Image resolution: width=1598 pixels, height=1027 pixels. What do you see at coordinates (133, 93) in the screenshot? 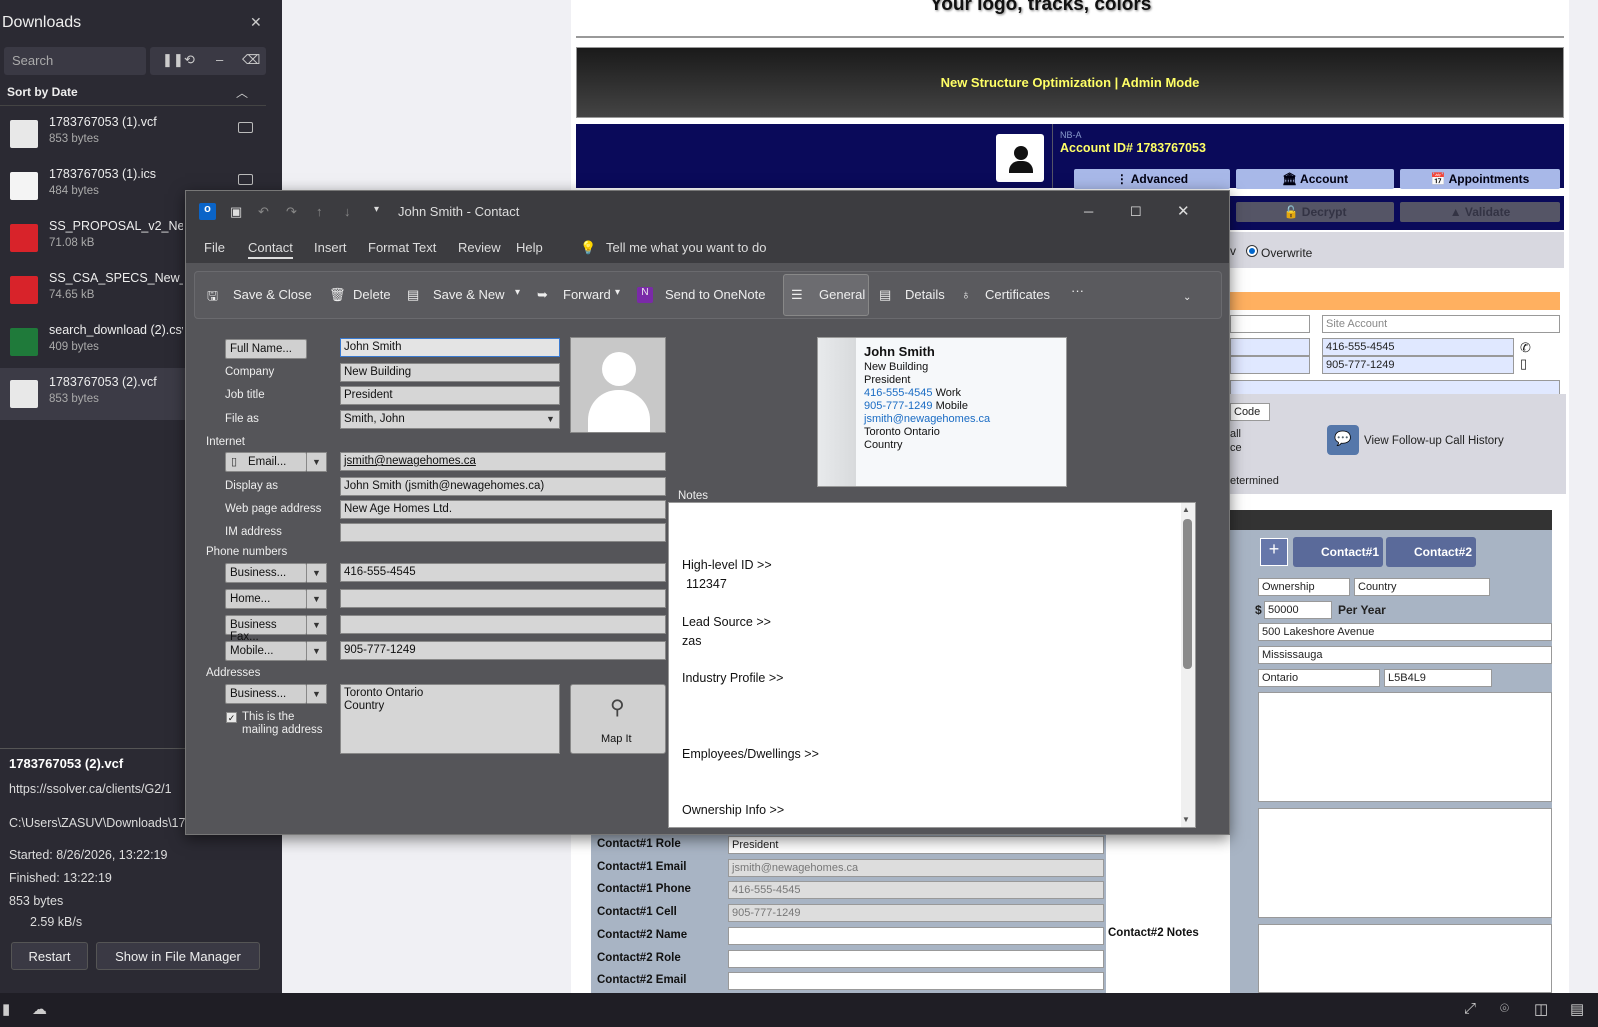
I see `sort-header: Sort by Date ︿` at bounding box center [133, 93].